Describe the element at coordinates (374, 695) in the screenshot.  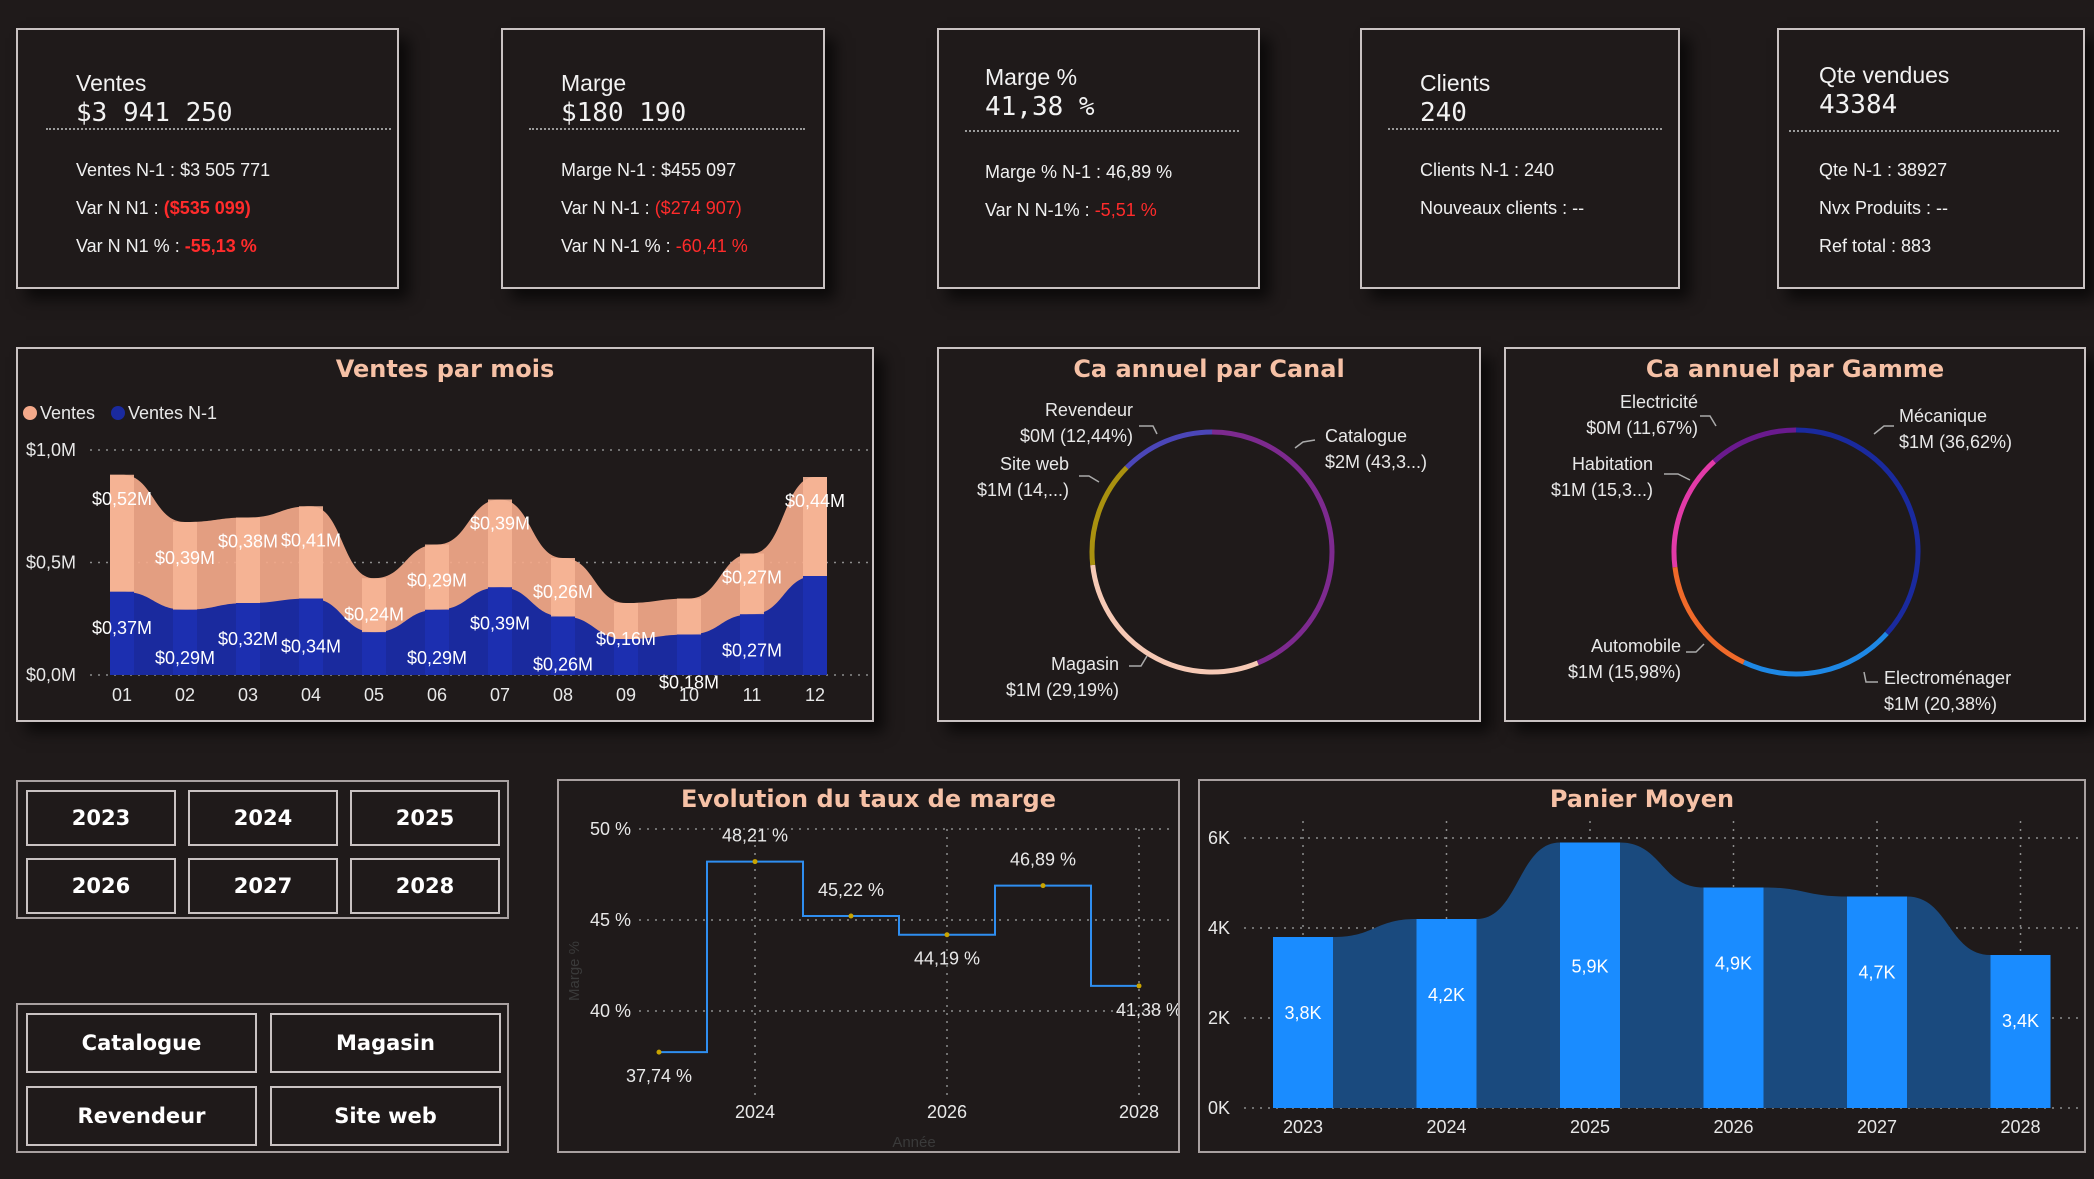
I see `x-tick-label: 05` at that location.